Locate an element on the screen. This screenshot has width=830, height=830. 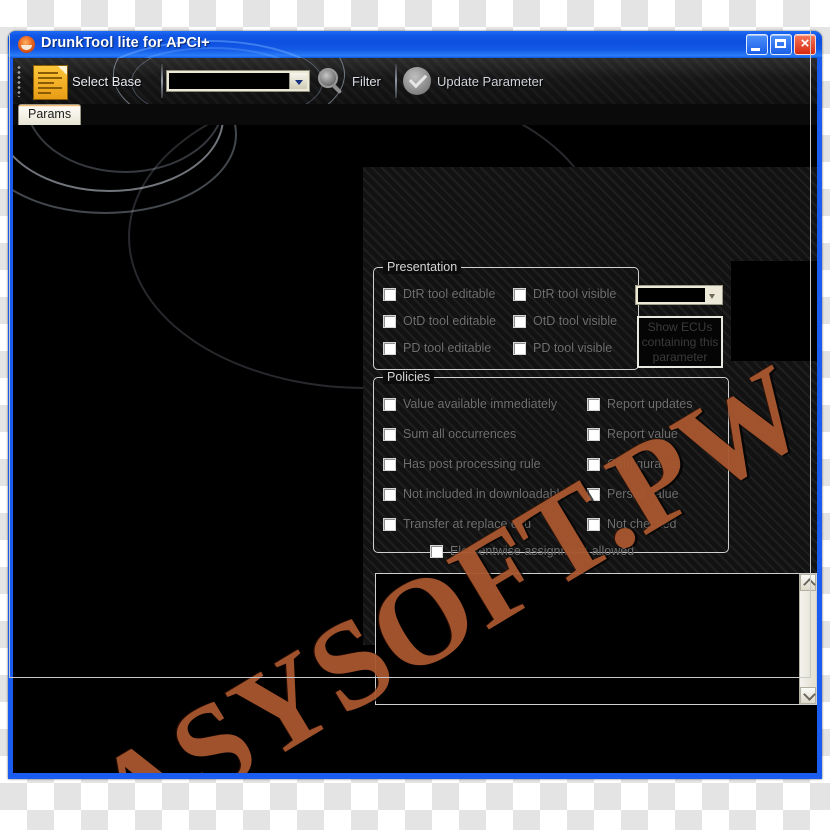
checkbox-otd-tool-editable: OtD tool editable is located at coordinates (439, 321).